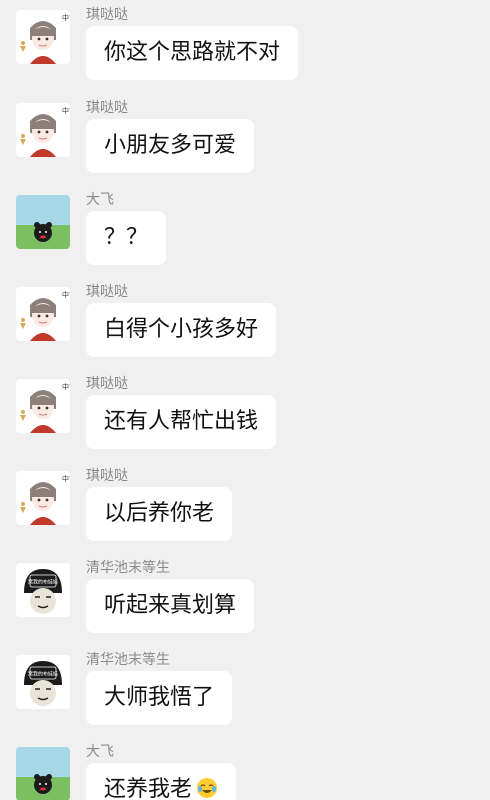  What do you see at coordinates (159, 514) in the screenshot?
I see `message-bubble: 以后养你老` at bounding box center [159, 514].